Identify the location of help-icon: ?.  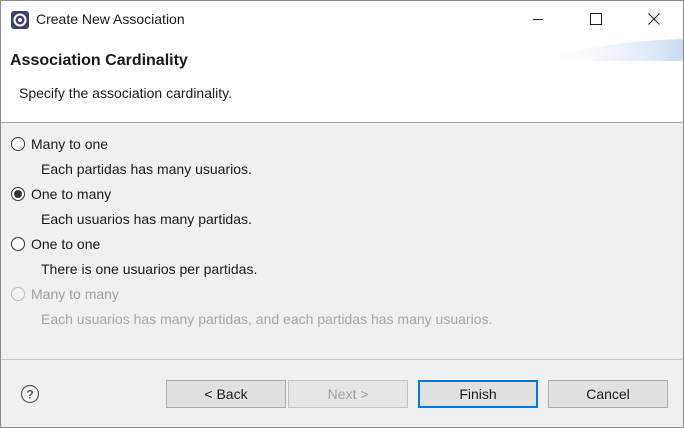
(30, 394).